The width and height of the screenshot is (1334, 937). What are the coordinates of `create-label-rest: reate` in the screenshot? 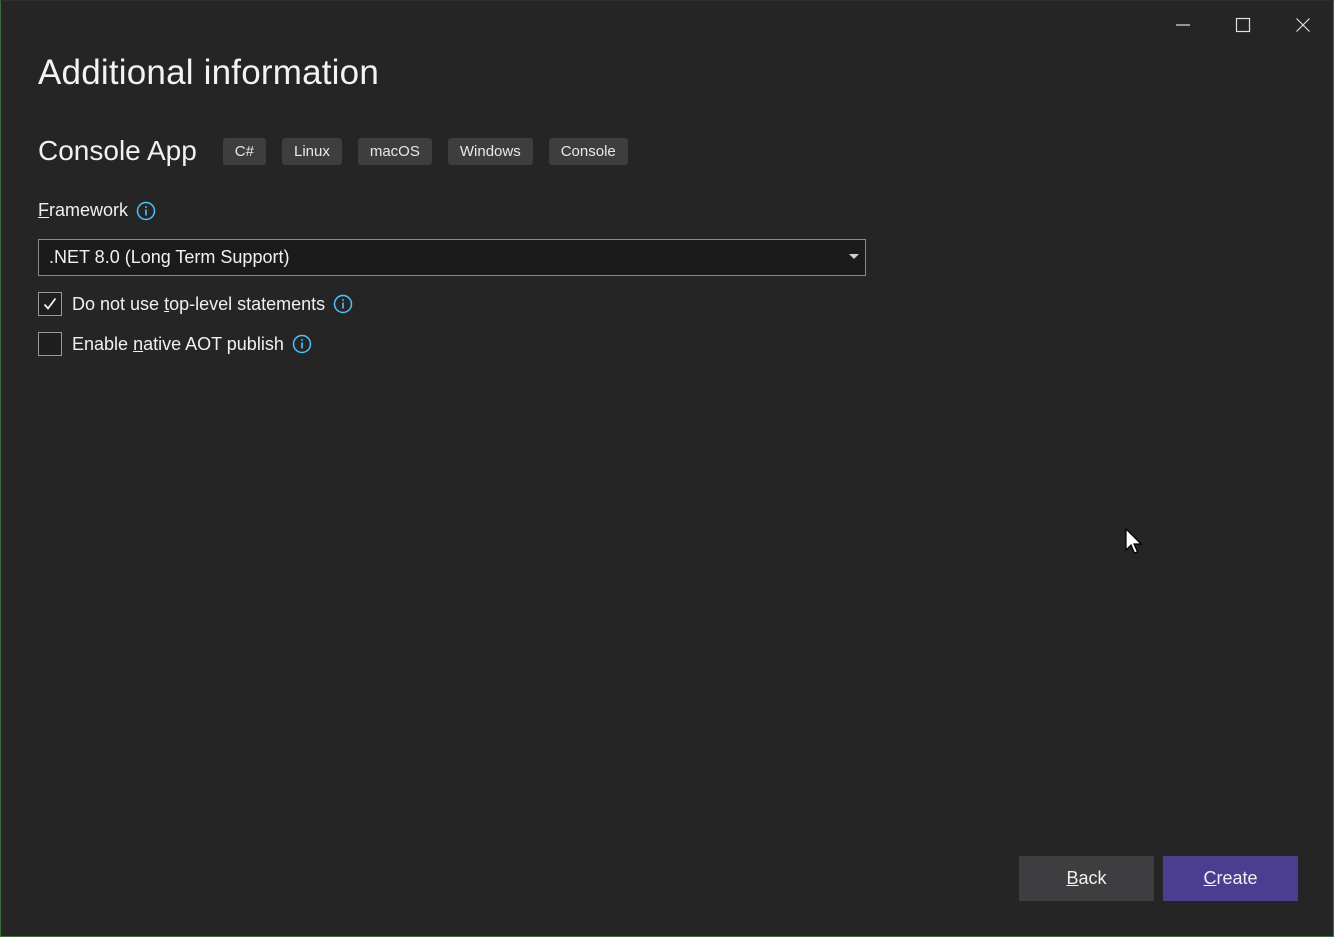 It's located at (1237, 878).